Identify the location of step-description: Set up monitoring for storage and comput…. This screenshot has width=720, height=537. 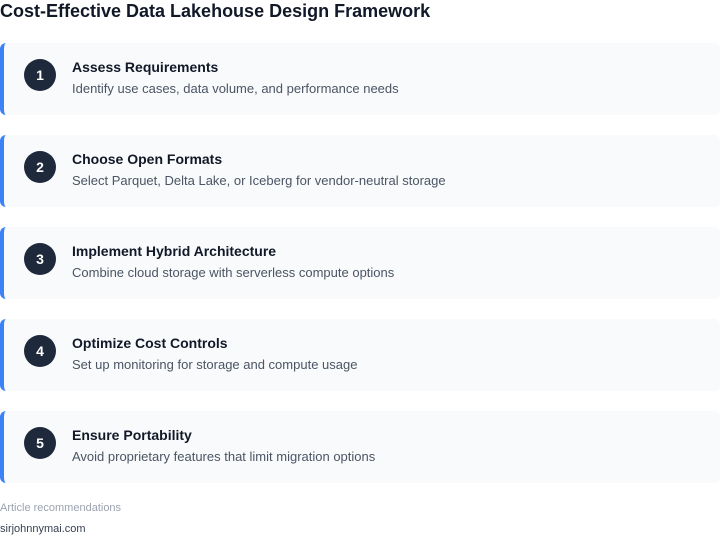
(215, 364).